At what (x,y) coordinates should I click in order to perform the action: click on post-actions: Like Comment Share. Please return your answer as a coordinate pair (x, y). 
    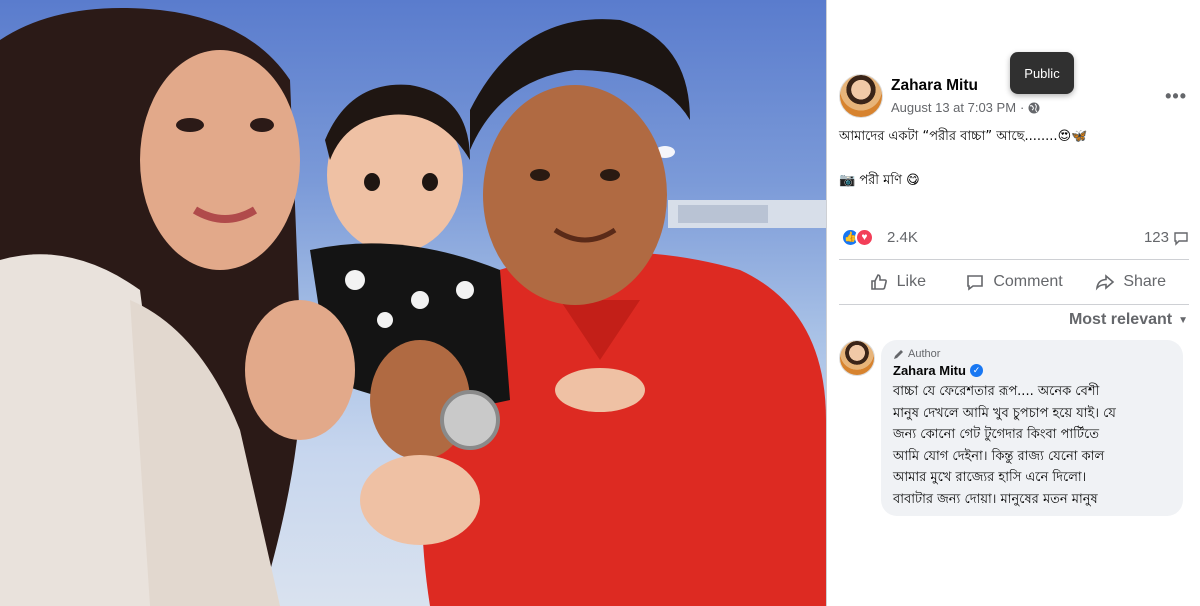
    Looking at the image, I should click on (1014, 282).